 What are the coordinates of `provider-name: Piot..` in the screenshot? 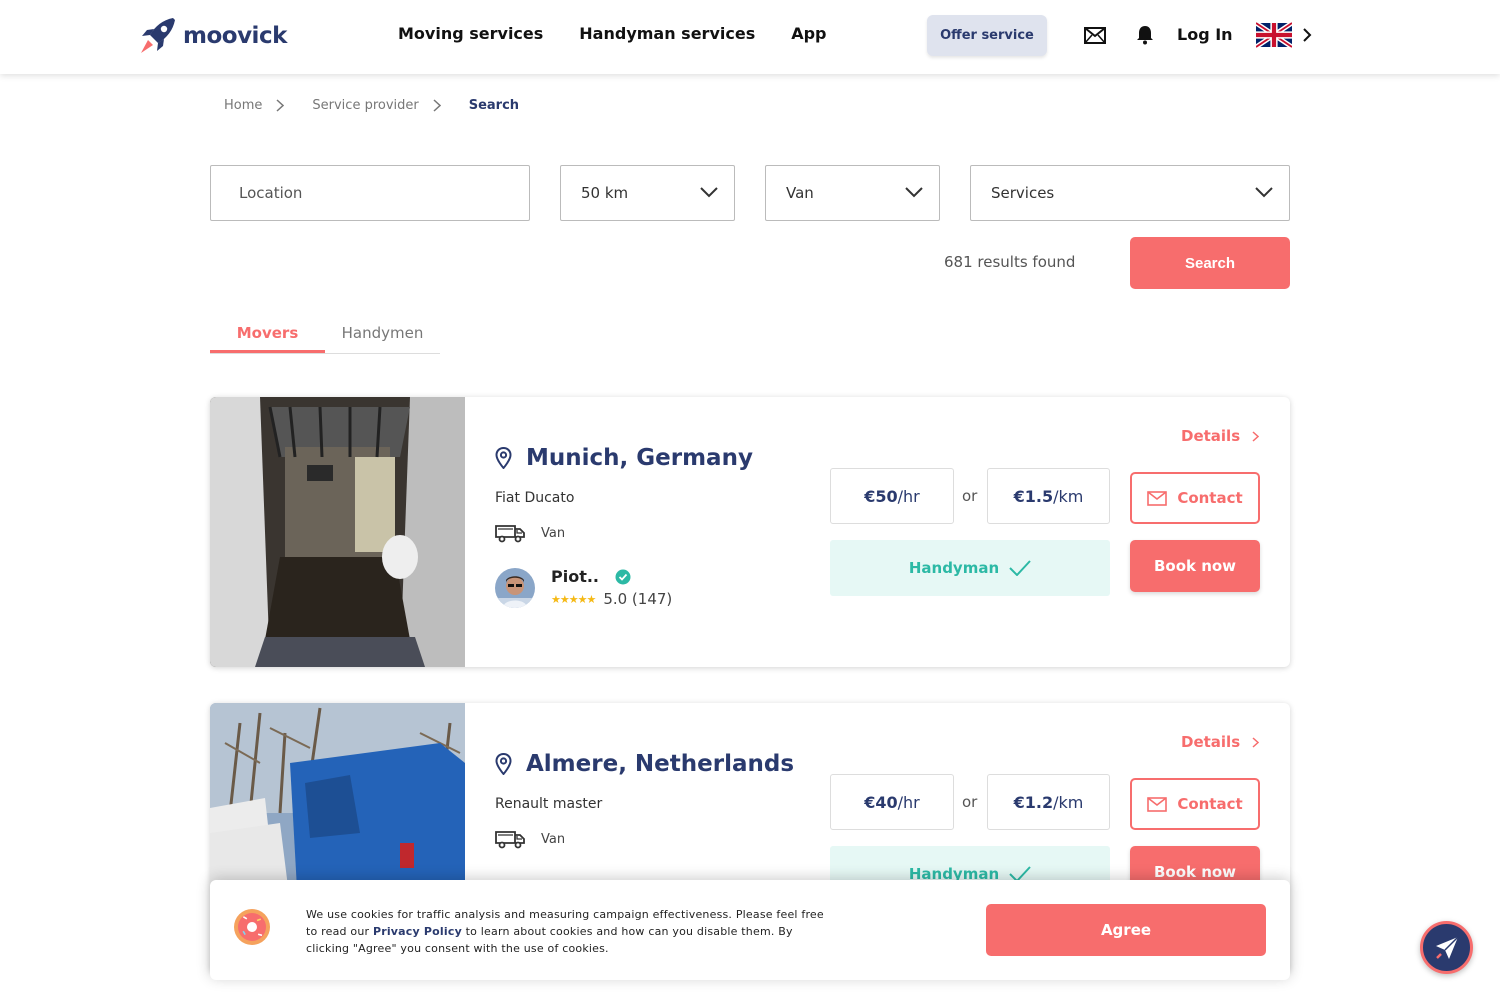 It's located at (575, 576).